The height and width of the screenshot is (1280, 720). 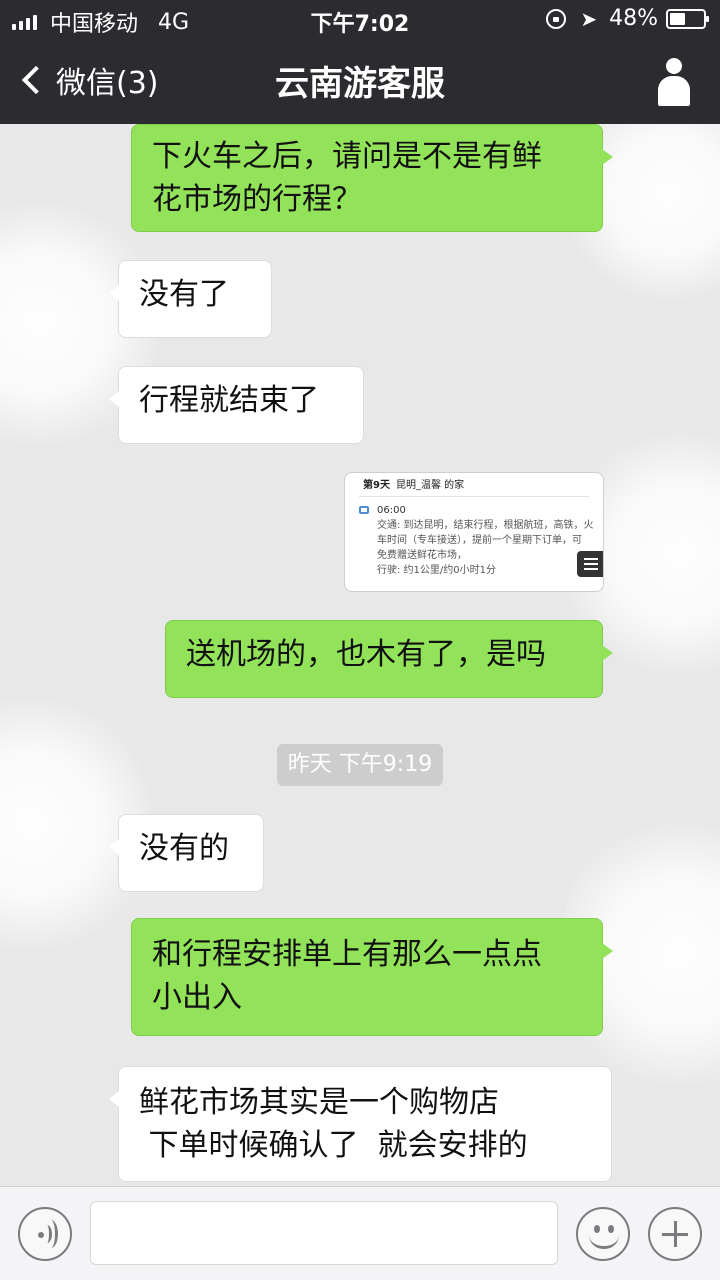 I want to click on message-line: 小出入, so click(x=197, y=997).